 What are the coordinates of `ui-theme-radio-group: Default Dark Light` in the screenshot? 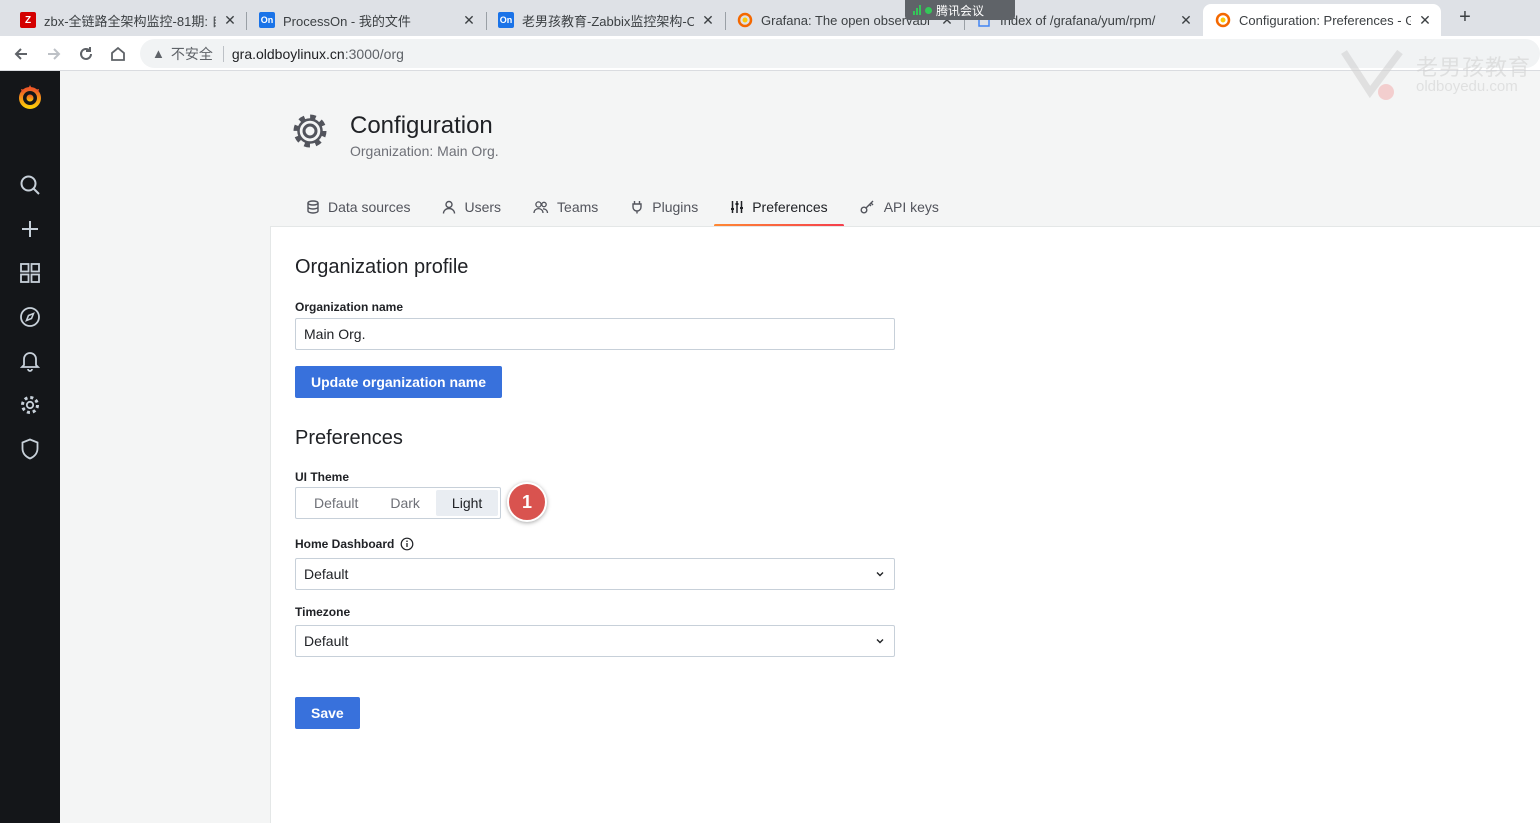 It's located at (398, 503).